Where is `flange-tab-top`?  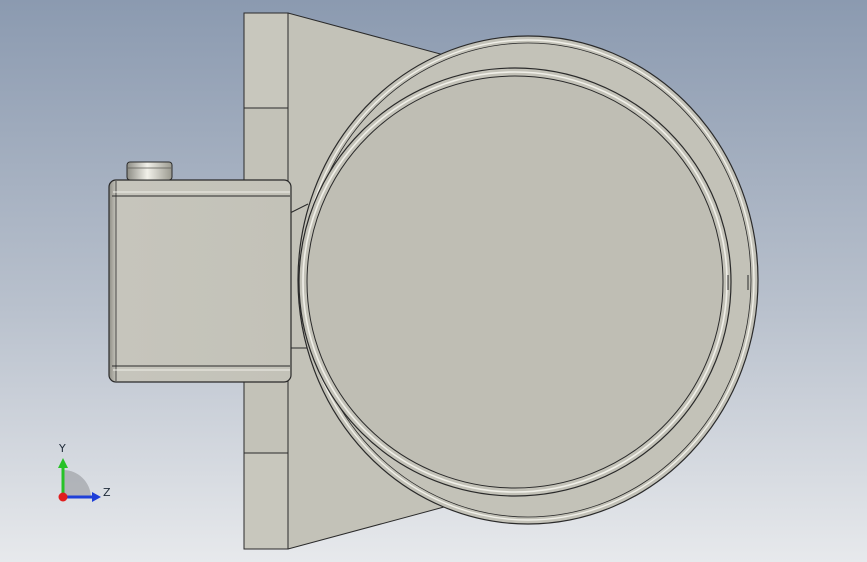 flange-tab-top is located at coordinates (266, 60).